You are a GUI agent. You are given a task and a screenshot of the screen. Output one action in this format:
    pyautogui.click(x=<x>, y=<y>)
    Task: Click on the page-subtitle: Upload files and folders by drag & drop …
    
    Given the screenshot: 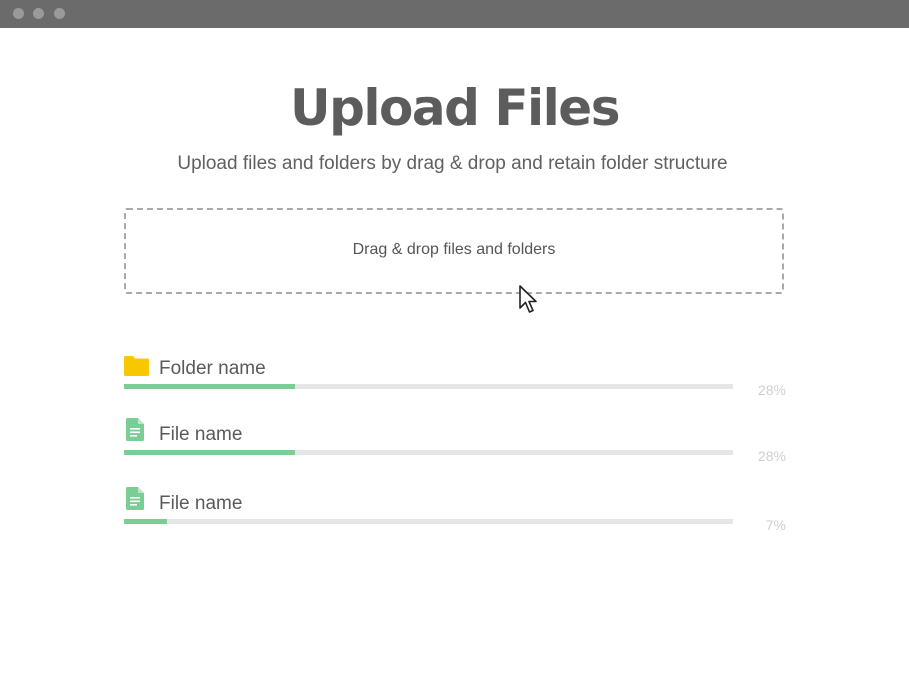 What is the action you would take?
    pyautogui.click(x=452, y=163)
    